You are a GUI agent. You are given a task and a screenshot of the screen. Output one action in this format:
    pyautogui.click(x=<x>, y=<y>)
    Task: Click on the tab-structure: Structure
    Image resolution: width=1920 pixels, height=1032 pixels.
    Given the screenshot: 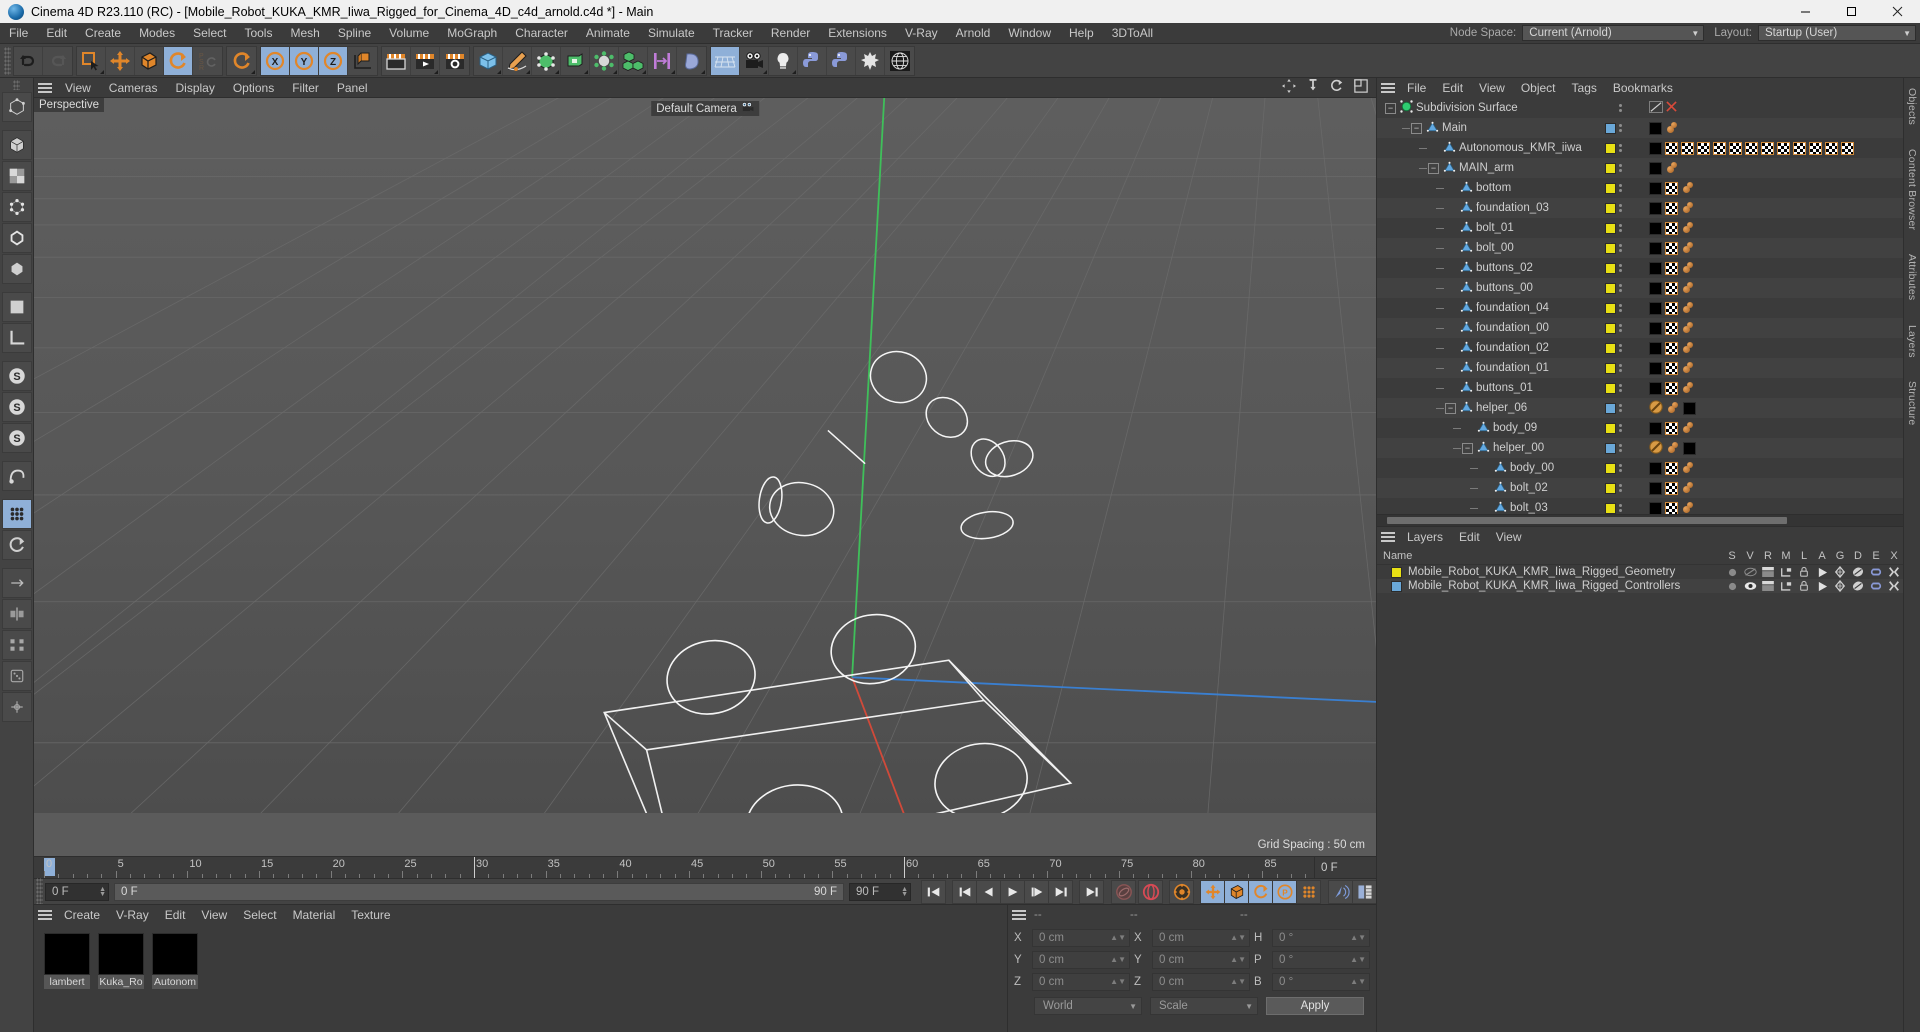 What is the action you would take?
    pyautogui.click(x=1912, y=403)
    